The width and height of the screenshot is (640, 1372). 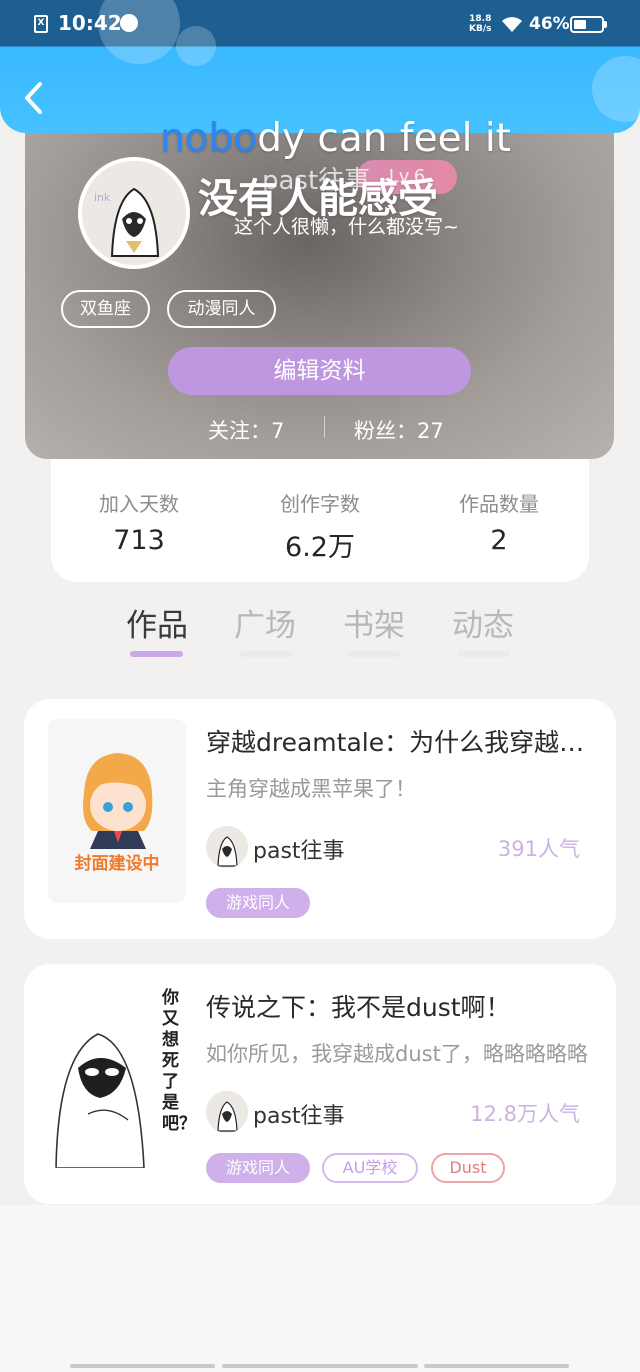 I want to click on work-description: 主角穿越成黑苹果了！, so click(x=311, y=789).